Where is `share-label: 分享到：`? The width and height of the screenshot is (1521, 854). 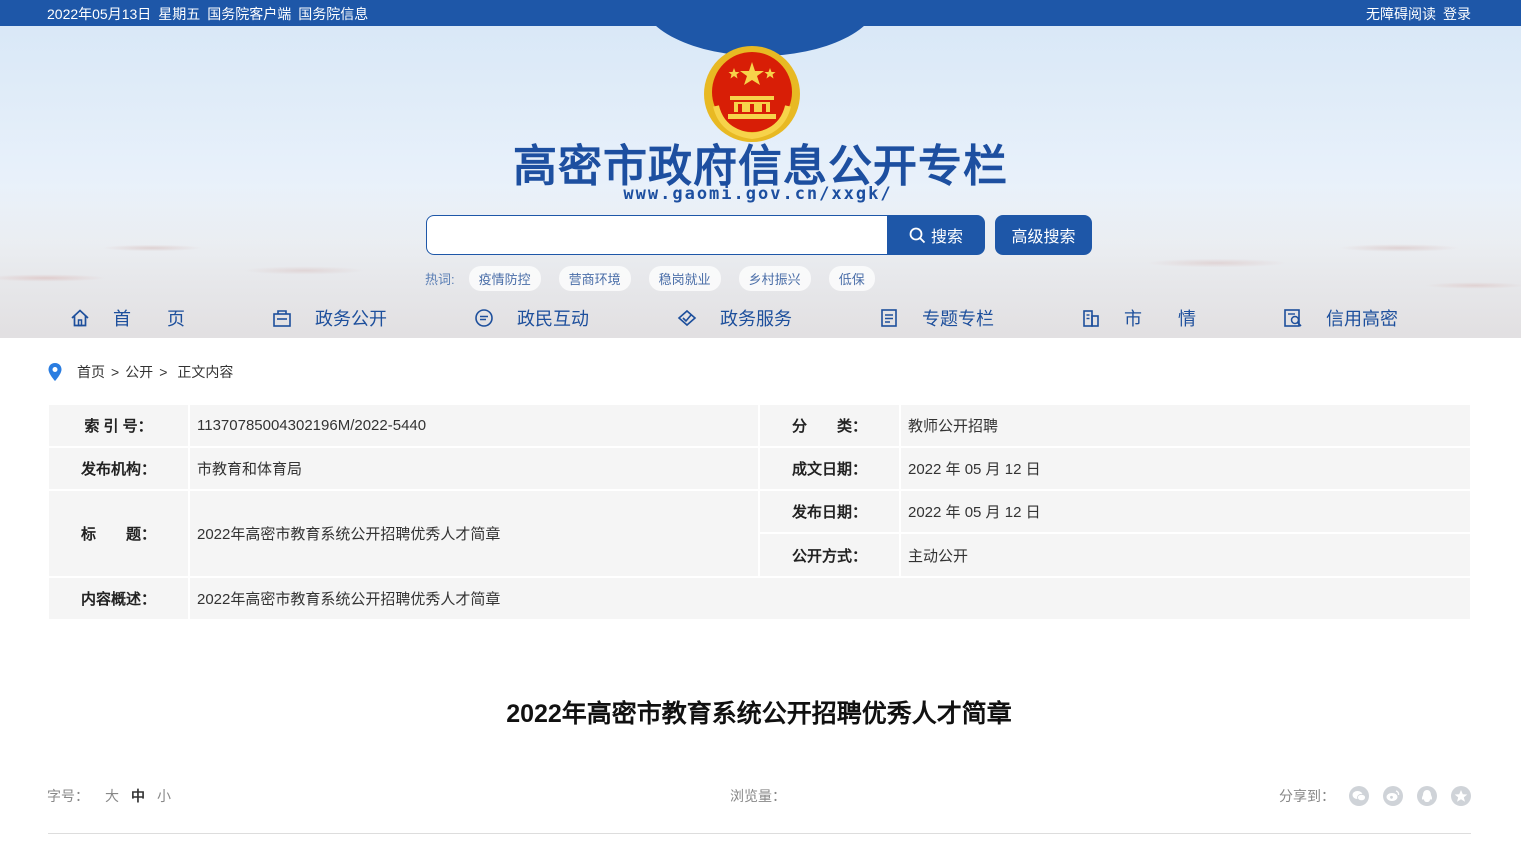 share-label: 分享到： is located at coordinates (1307, 796).